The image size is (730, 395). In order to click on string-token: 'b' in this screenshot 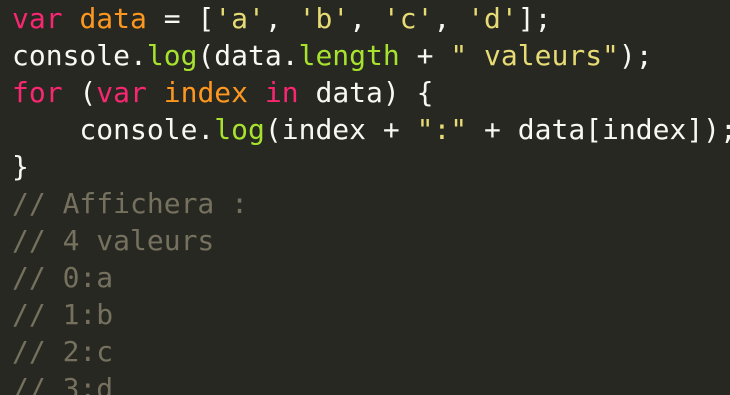, I will do `click(324, 18)`.